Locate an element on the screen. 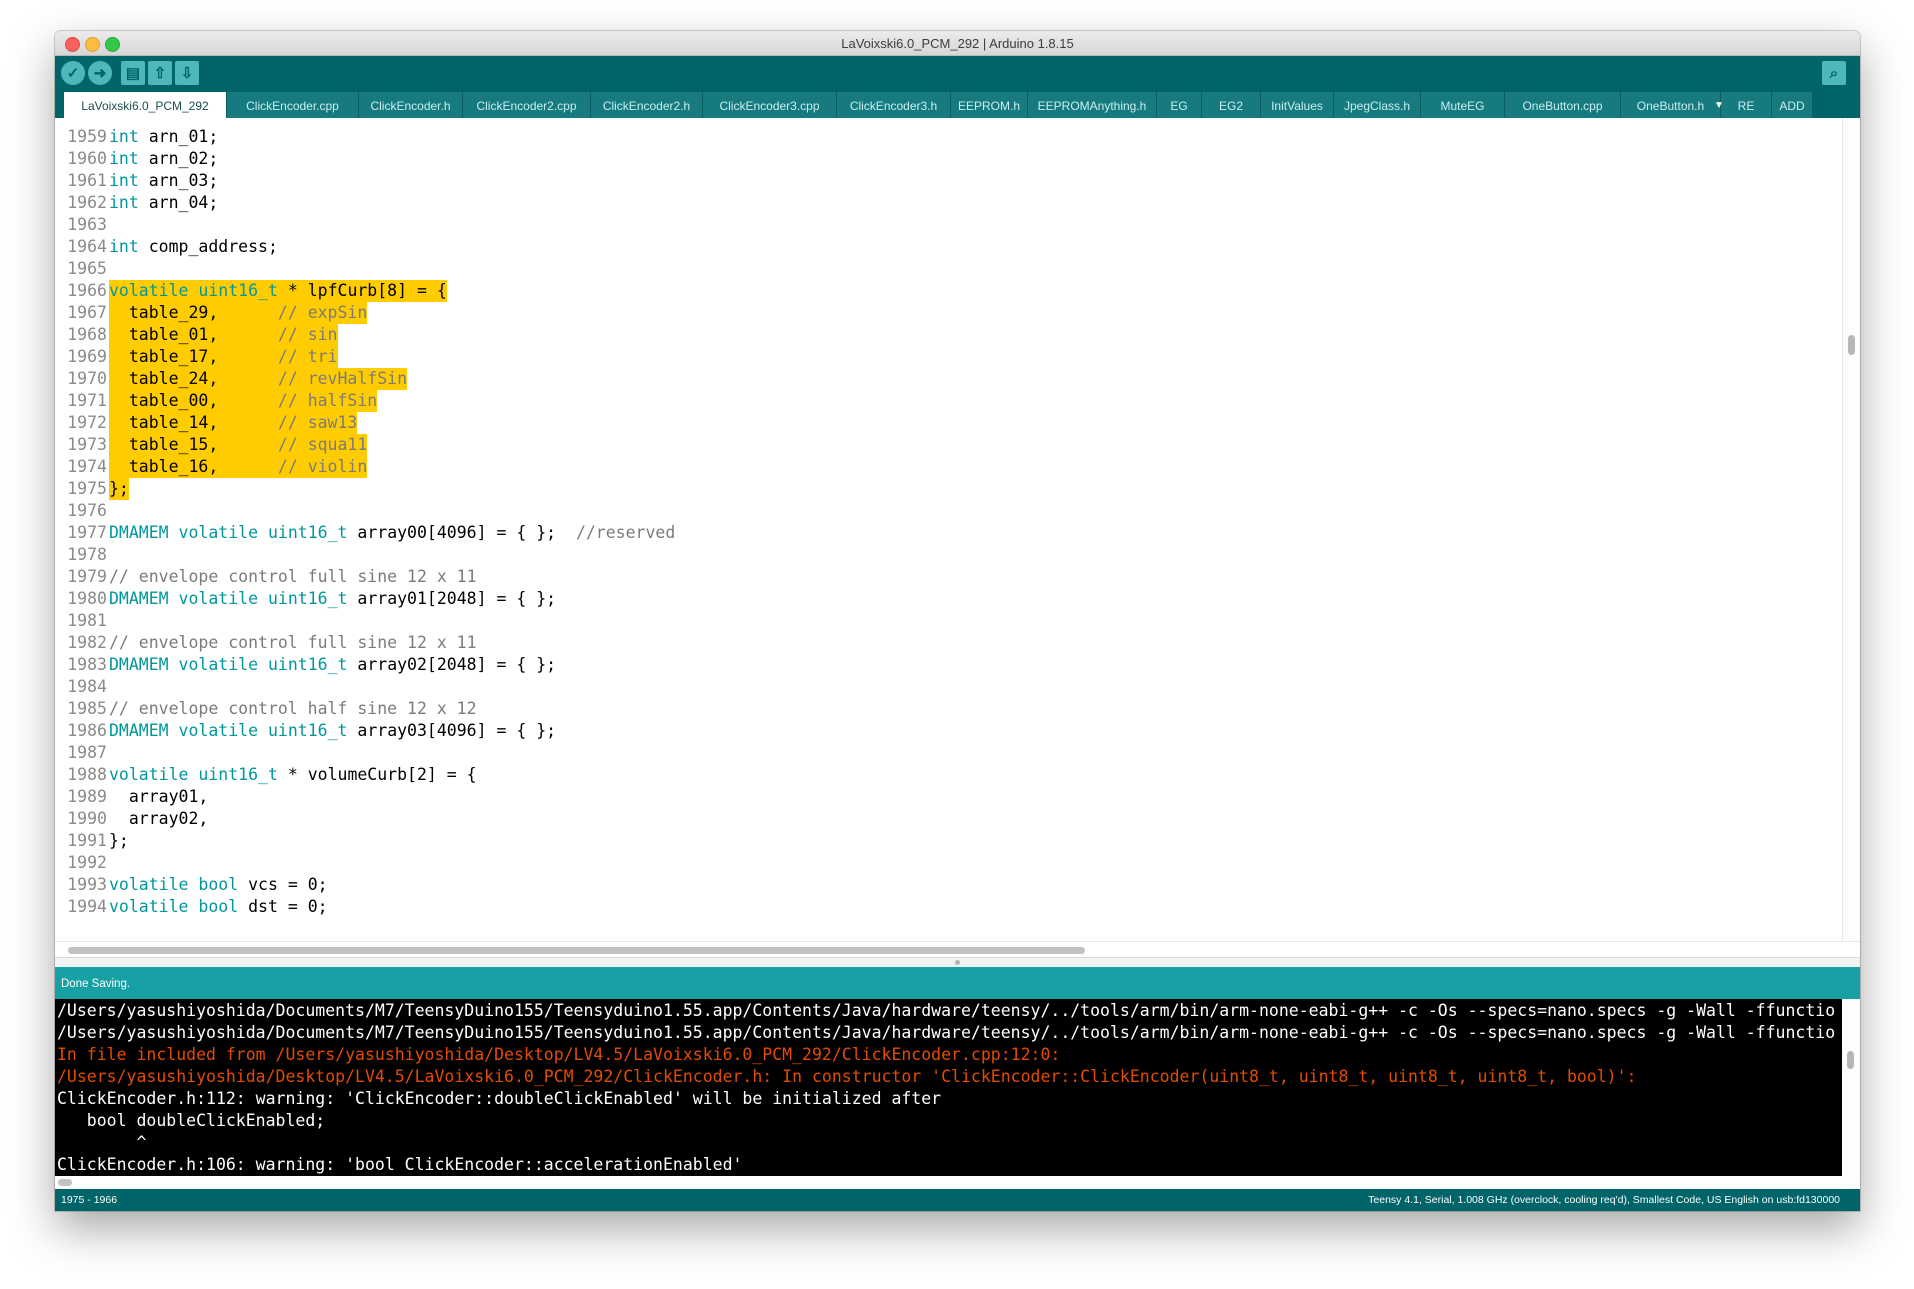 The image size is (1914, 1289). code-text: volatile bool vcs = 0; is located at coordinates (218, 884).